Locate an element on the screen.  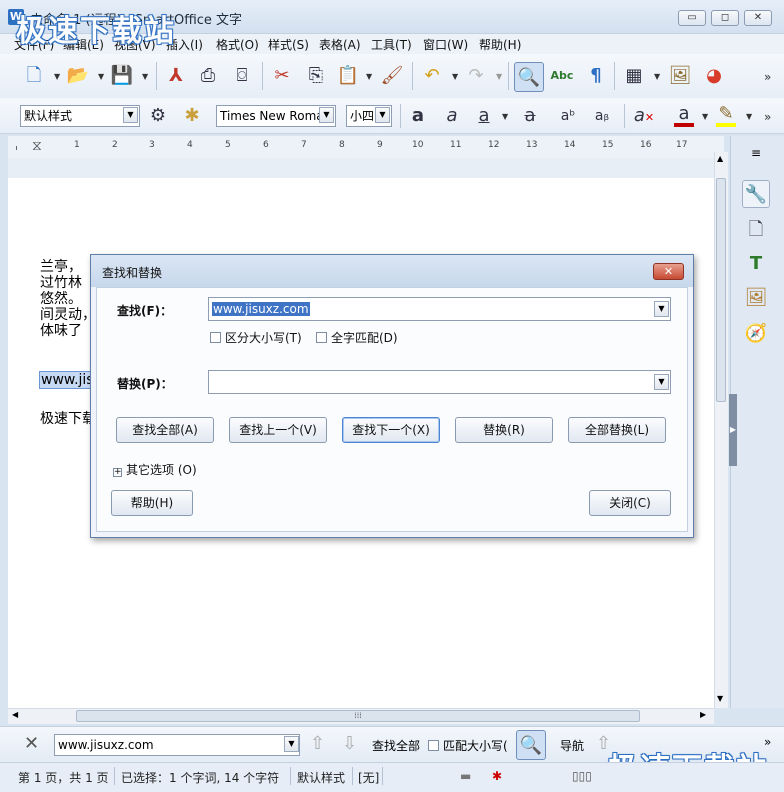
format-painter-icon: 🖌 is located at coordinates (392, 76).